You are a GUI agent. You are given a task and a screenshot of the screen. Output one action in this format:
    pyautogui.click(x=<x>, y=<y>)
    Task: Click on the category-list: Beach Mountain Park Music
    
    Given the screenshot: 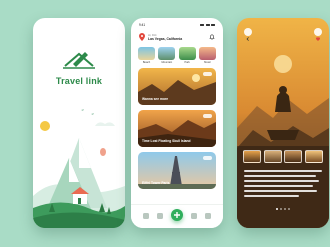 What is the action you would take?
    pyautogui.click(x=177, y=55)
    